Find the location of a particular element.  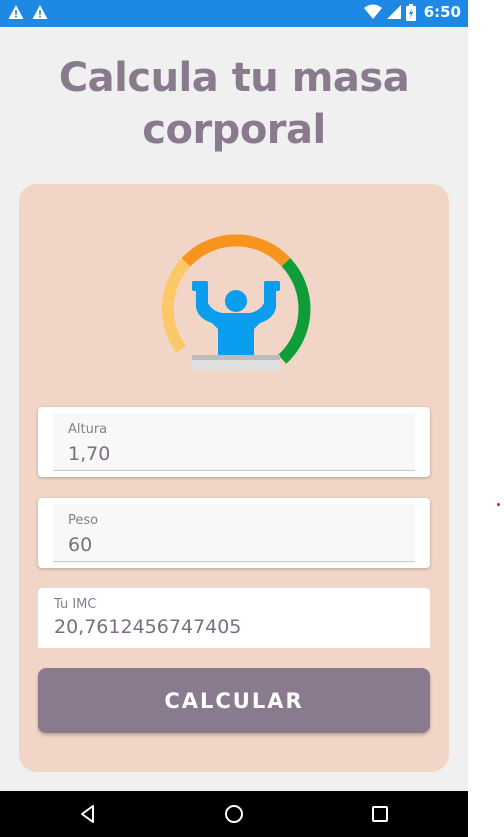

status-notifications is located at coordinates (28, 12).